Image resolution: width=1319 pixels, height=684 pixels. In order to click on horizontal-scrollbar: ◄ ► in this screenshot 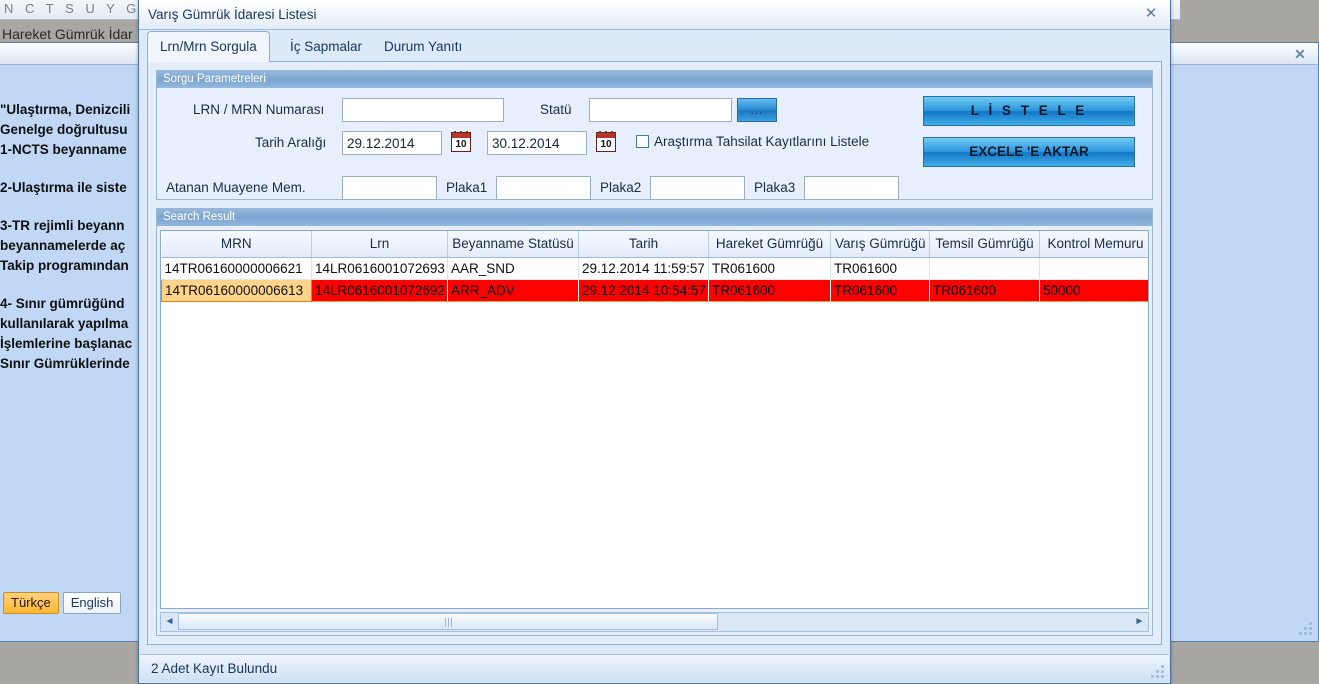, I will do `click(654, 622)`.